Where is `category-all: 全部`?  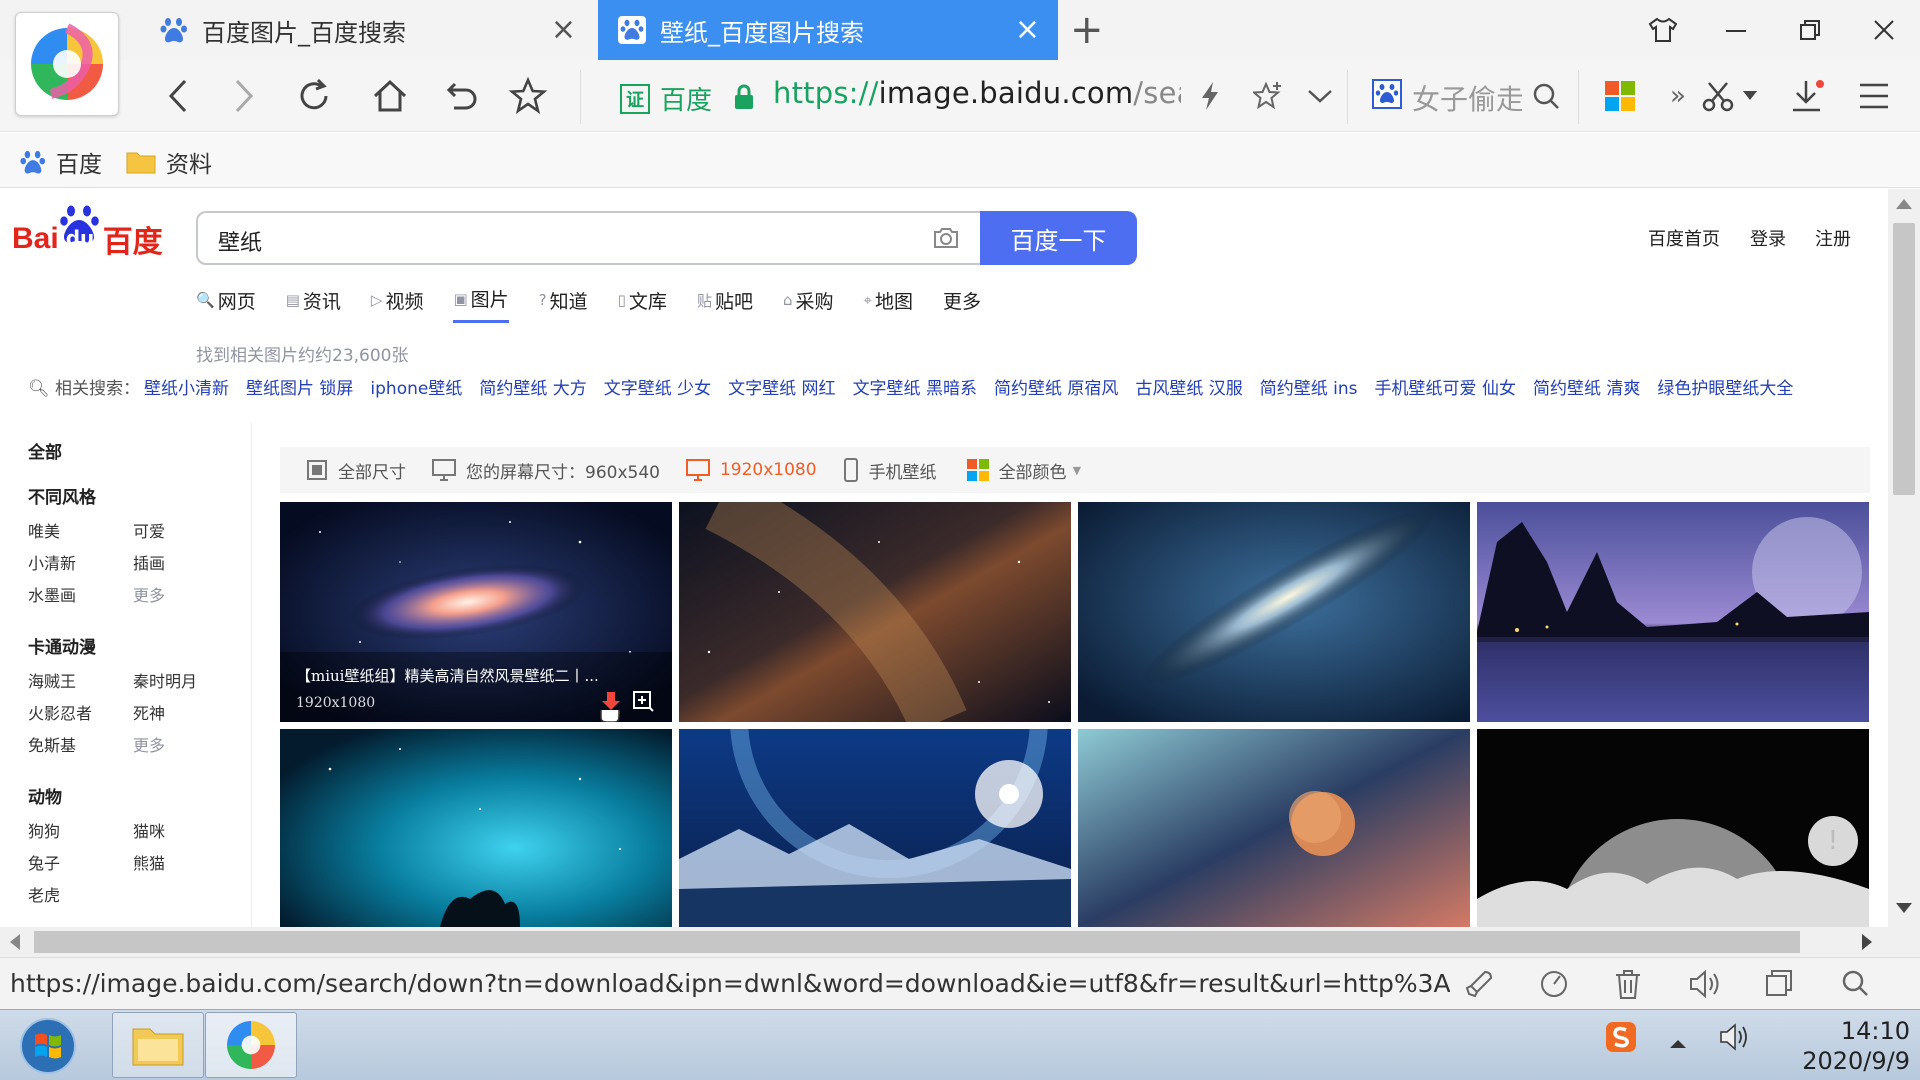 category-all: 全部 is located at coordinates (45, 450).